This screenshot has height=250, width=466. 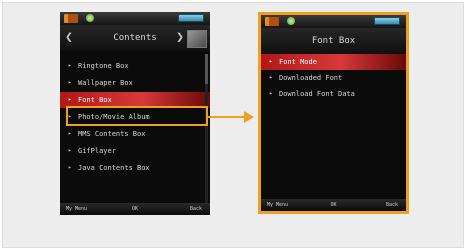 I want to click on list-item: ▸ GifPlayer, so click(x=135, y=151).